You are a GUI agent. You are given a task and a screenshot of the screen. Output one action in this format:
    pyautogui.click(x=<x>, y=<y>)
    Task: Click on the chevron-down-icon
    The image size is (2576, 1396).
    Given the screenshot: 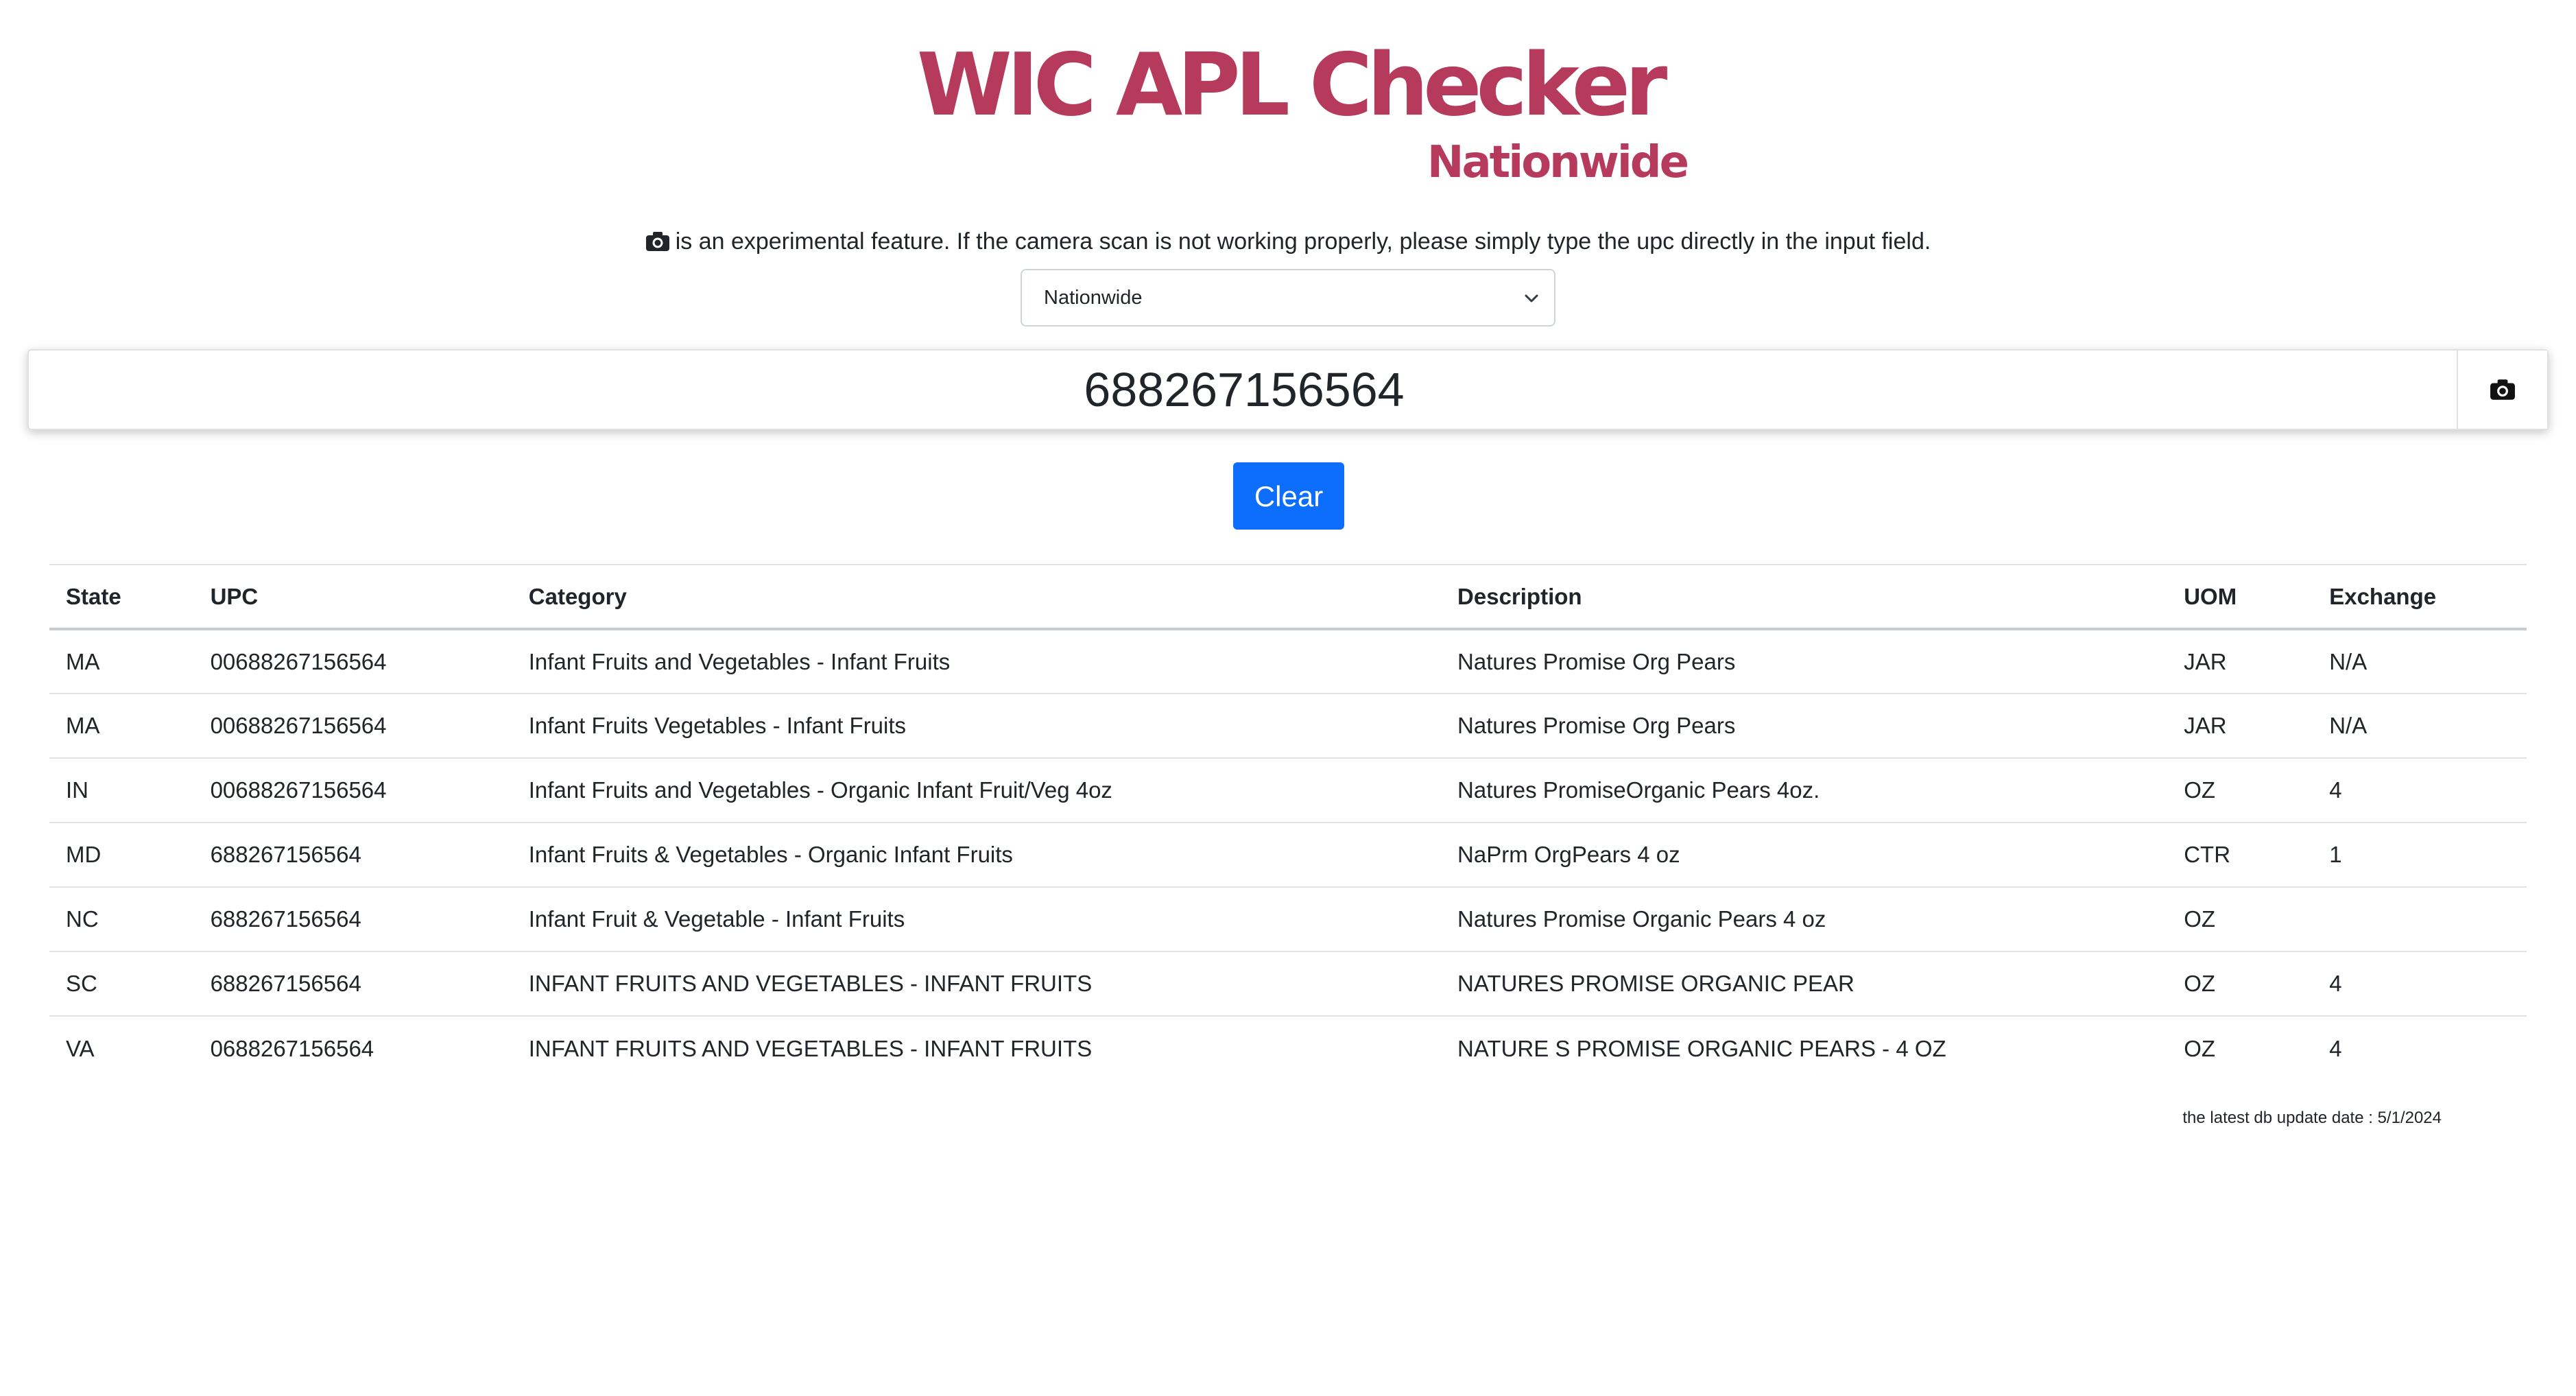 What is the action you would take?
    pyautogui.click(x=1532, y=298)
    